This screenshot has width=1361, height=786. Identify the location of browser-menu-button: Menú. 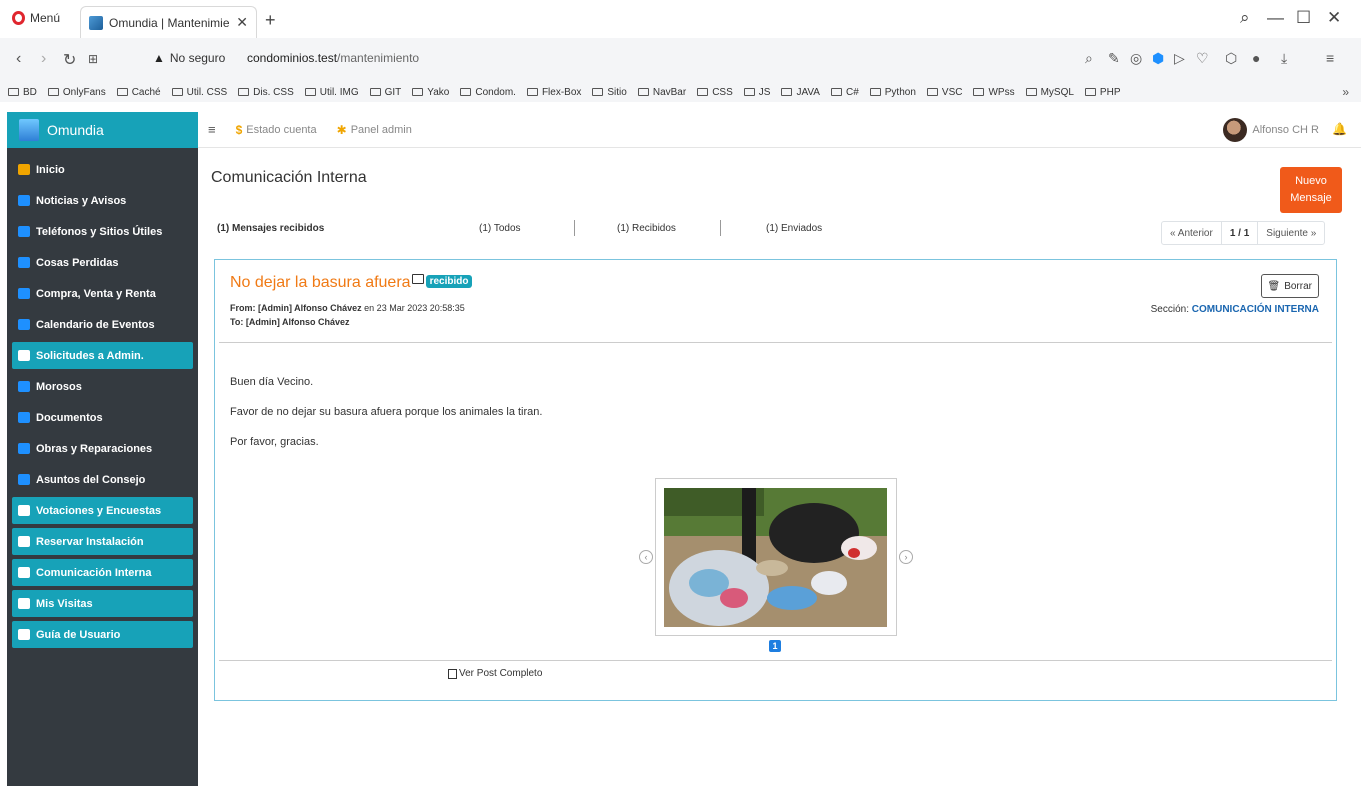
(36, 18).